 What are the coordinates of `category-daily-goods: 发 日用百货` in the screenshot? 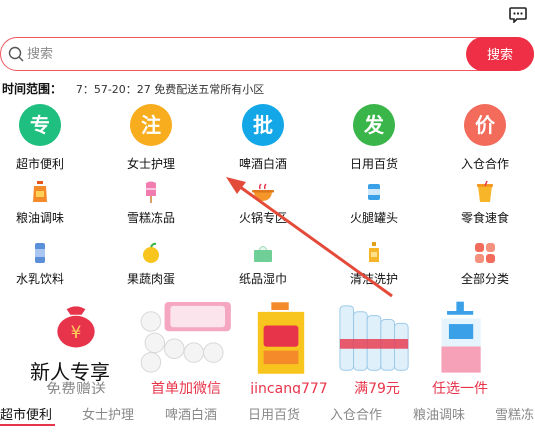 It's located at (374, 137).